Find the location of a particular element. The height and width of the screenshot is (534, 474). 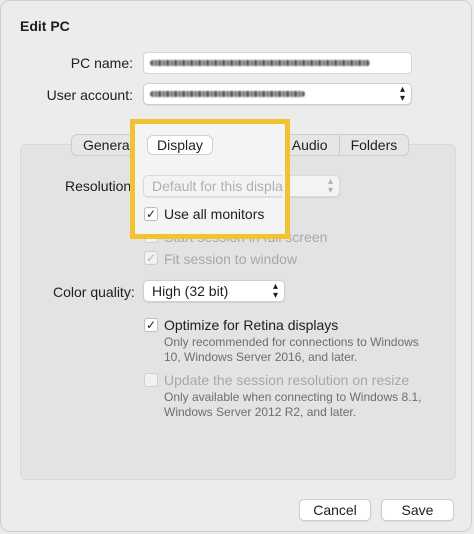

resolution-label: Resolution is located at coordinates (98, 186).